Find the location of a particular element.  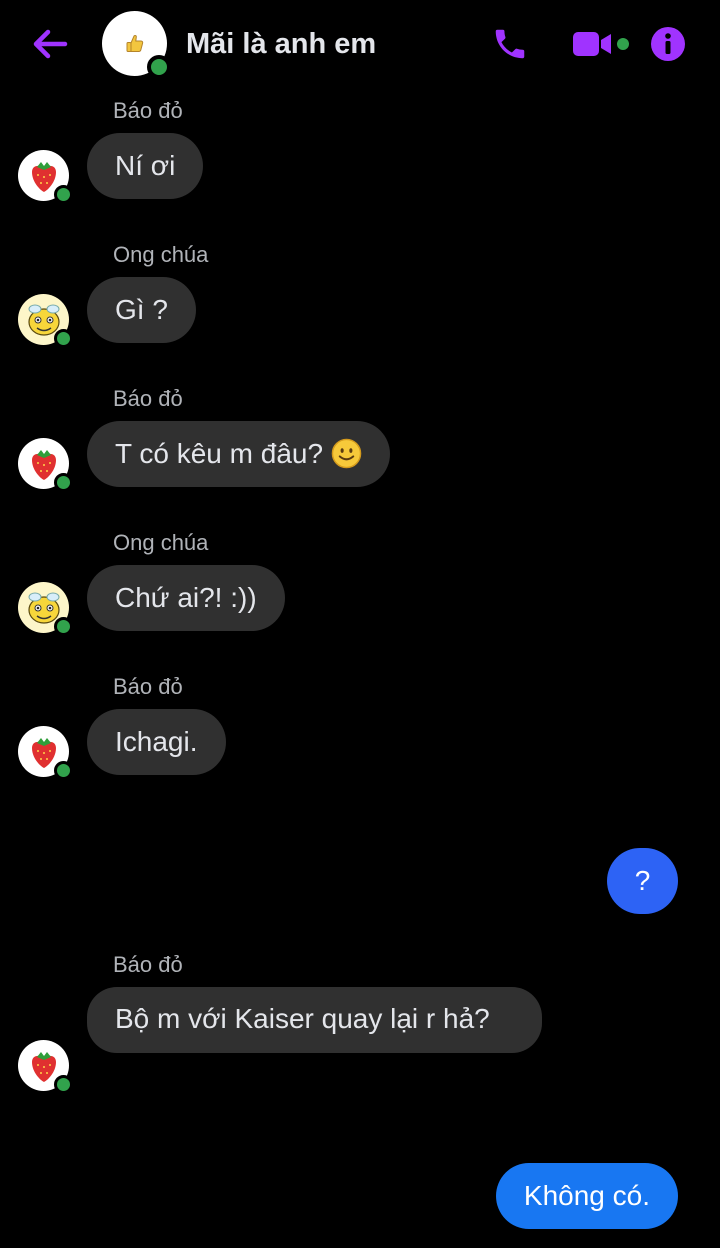

message-bubble: Ní ơi is located at coordinates (145, 166).